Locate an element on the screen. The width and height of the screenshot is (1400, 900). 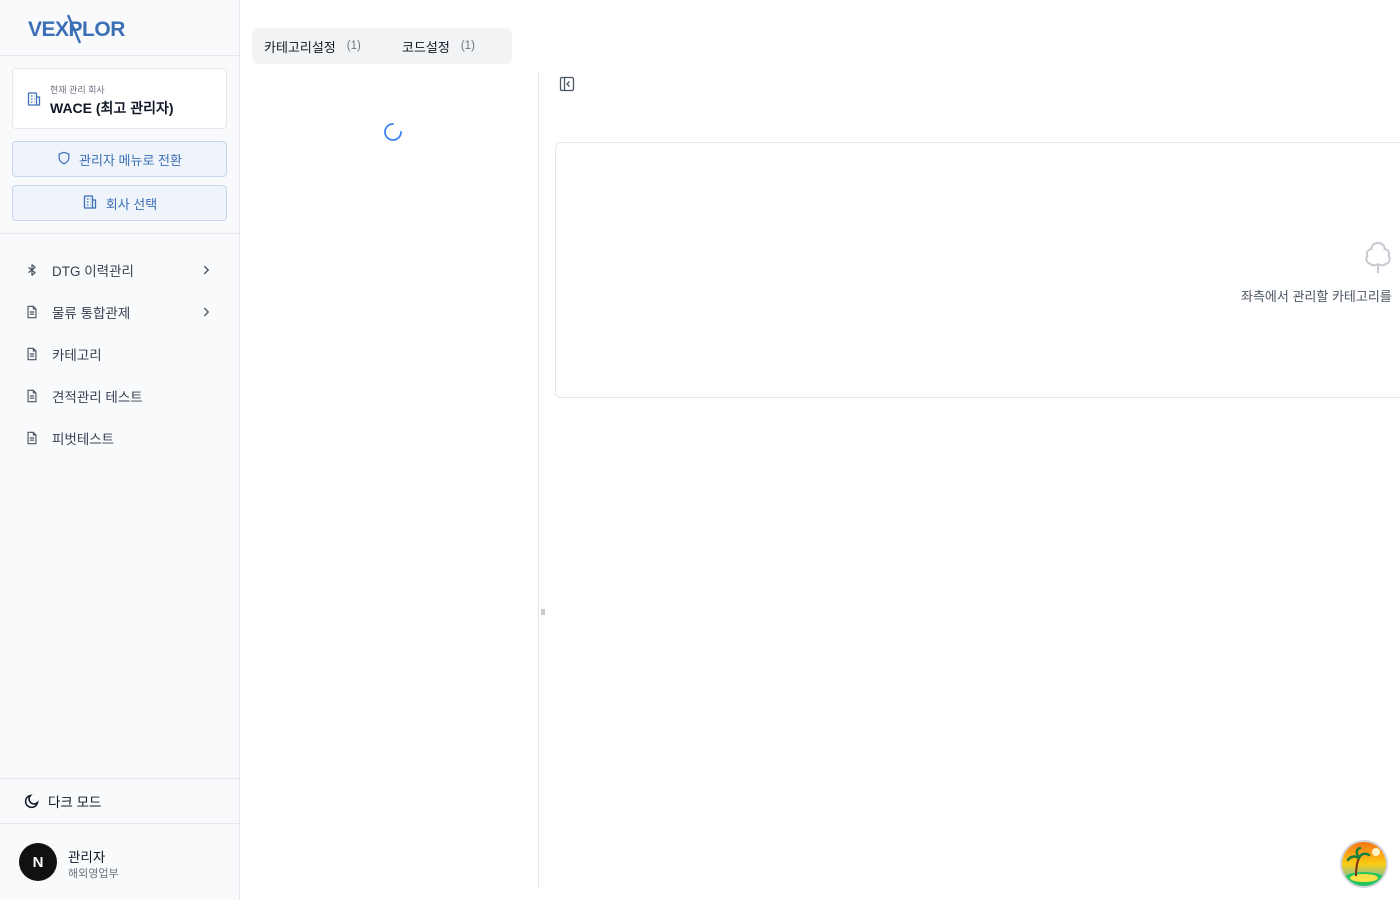
company-select-button: 회사 선택 is located at coordinates (119, 203).